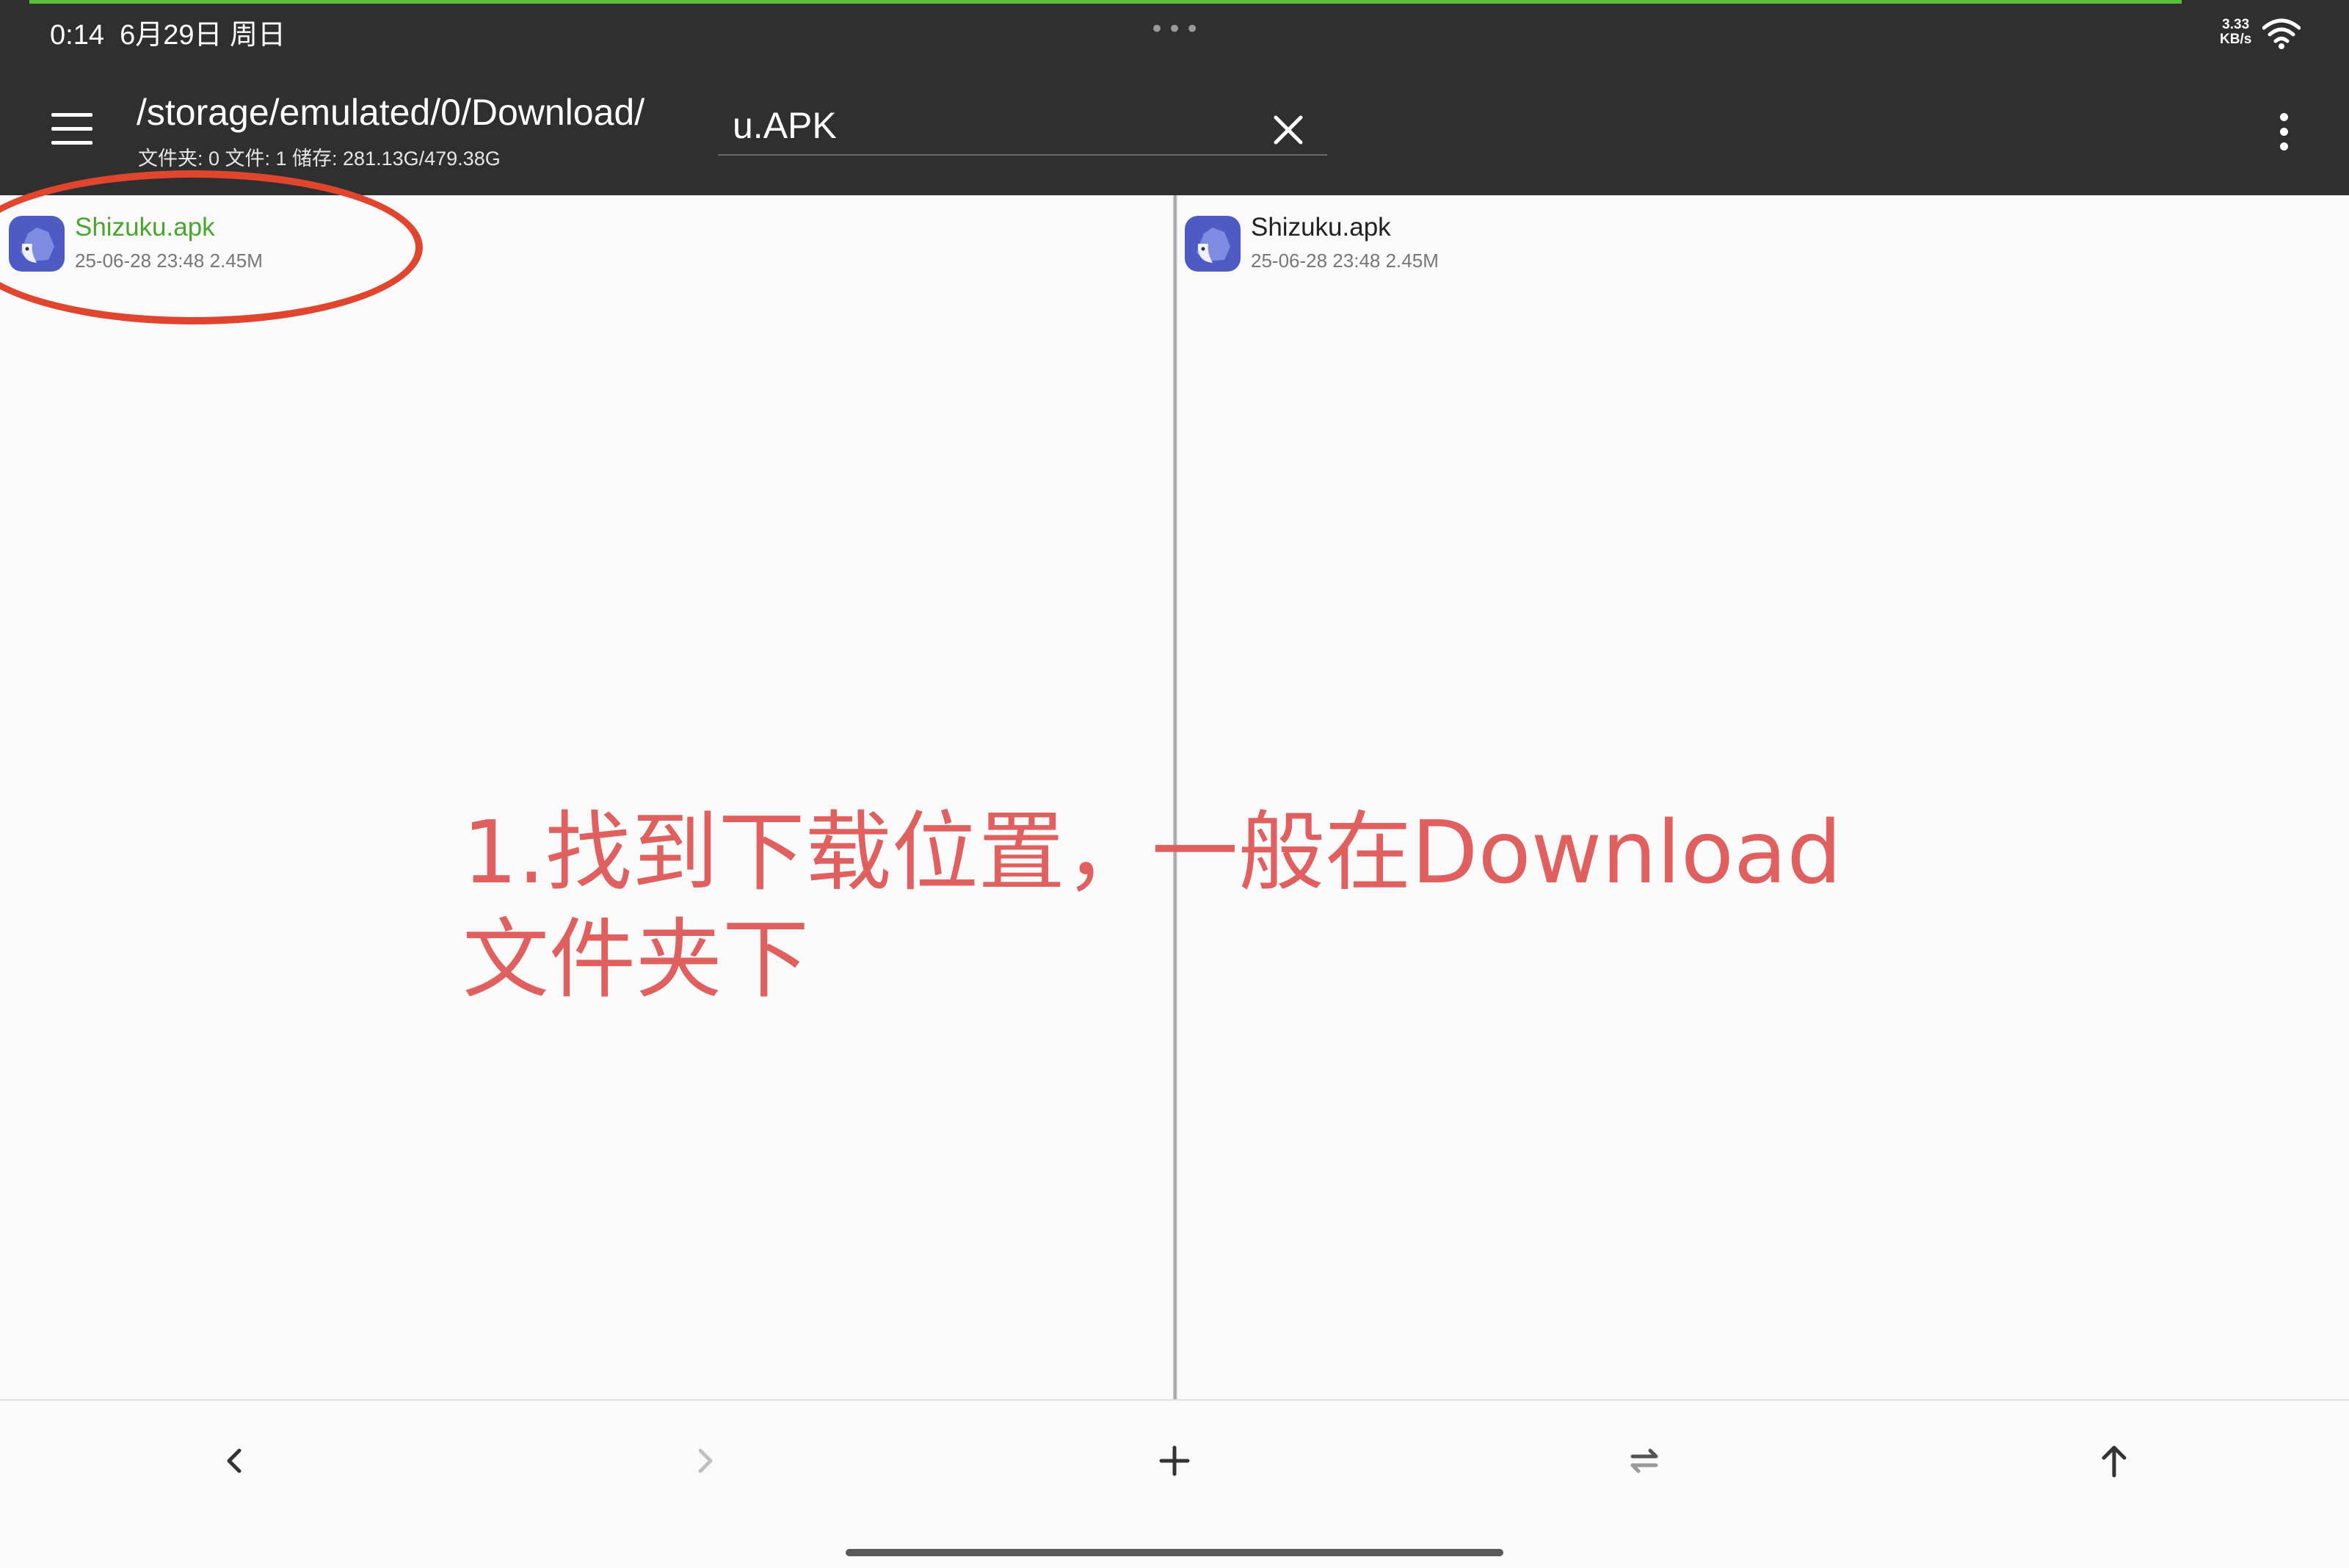 Image resolution: width=2349 pixels, height=1568 pixels. What do you see at coordinates (1152, 906) in the screenshot?
I see `annotation-text: 1.找到下载位置，一般在Download文件夹下` at bounding box center [1152, 906].